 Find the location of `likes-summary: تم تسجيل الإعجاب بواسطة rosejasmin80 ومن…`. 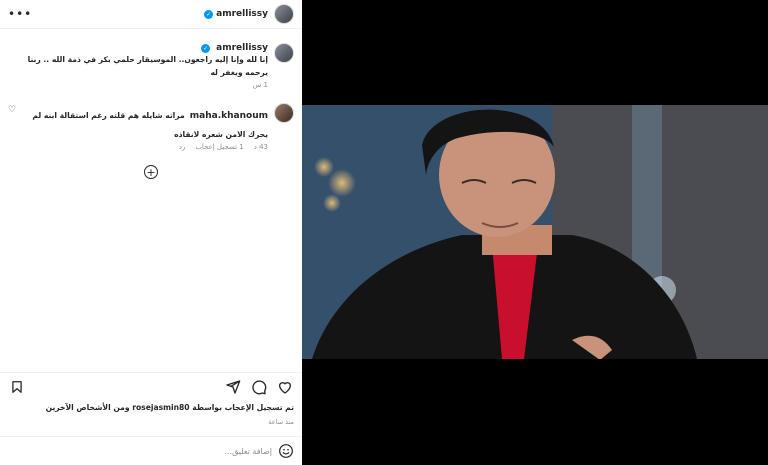

likes-summary: تم تسجيل الإعجاب بواسطة rosejasmin80 ومن… is located at coordinates (170, 407).